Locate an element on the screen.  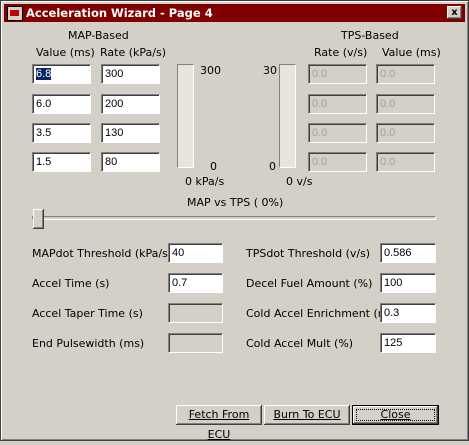
cold-accel-mult-label: Cold Accel Mult (%) is located at coordinates (300, 343).